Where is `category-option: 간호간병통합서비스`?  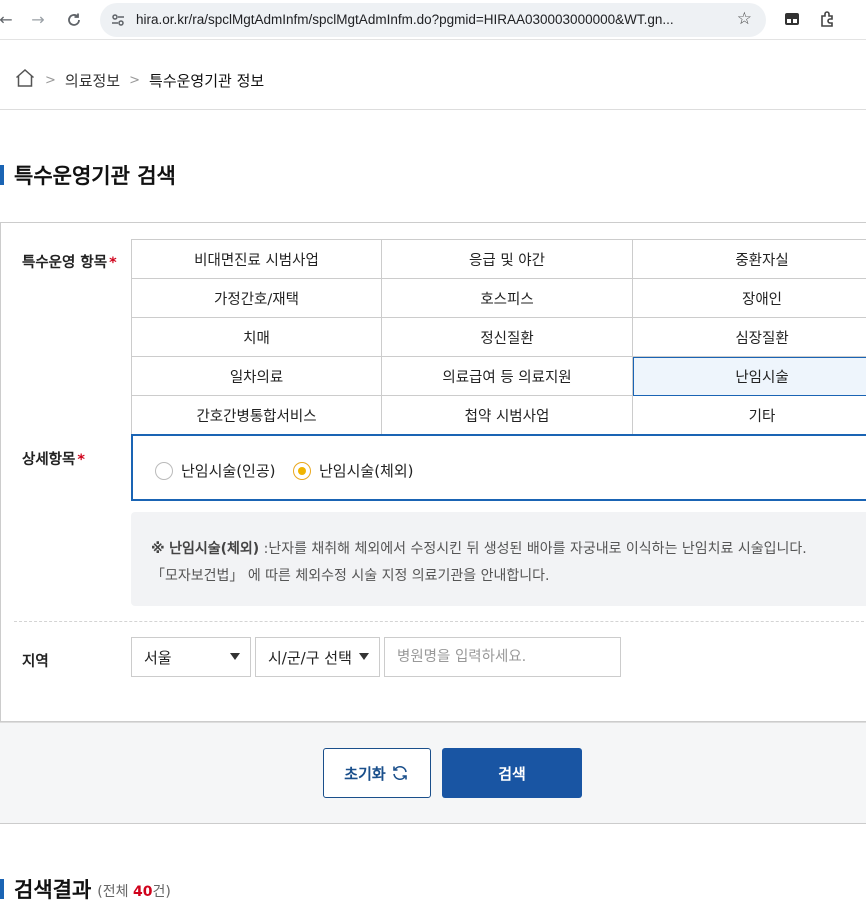 category-option: 간호간병통합서비스 is located at coordinates (257, 415).